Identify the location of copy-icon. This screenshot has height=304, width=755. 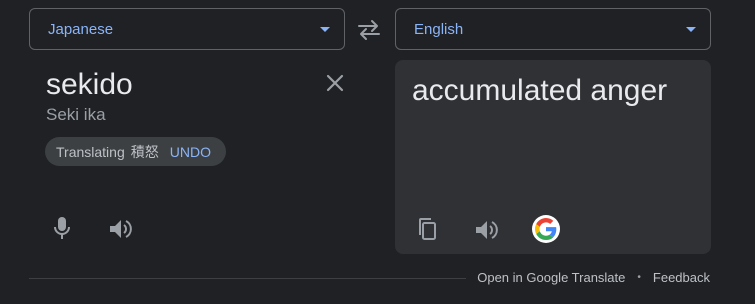
(428, 229).